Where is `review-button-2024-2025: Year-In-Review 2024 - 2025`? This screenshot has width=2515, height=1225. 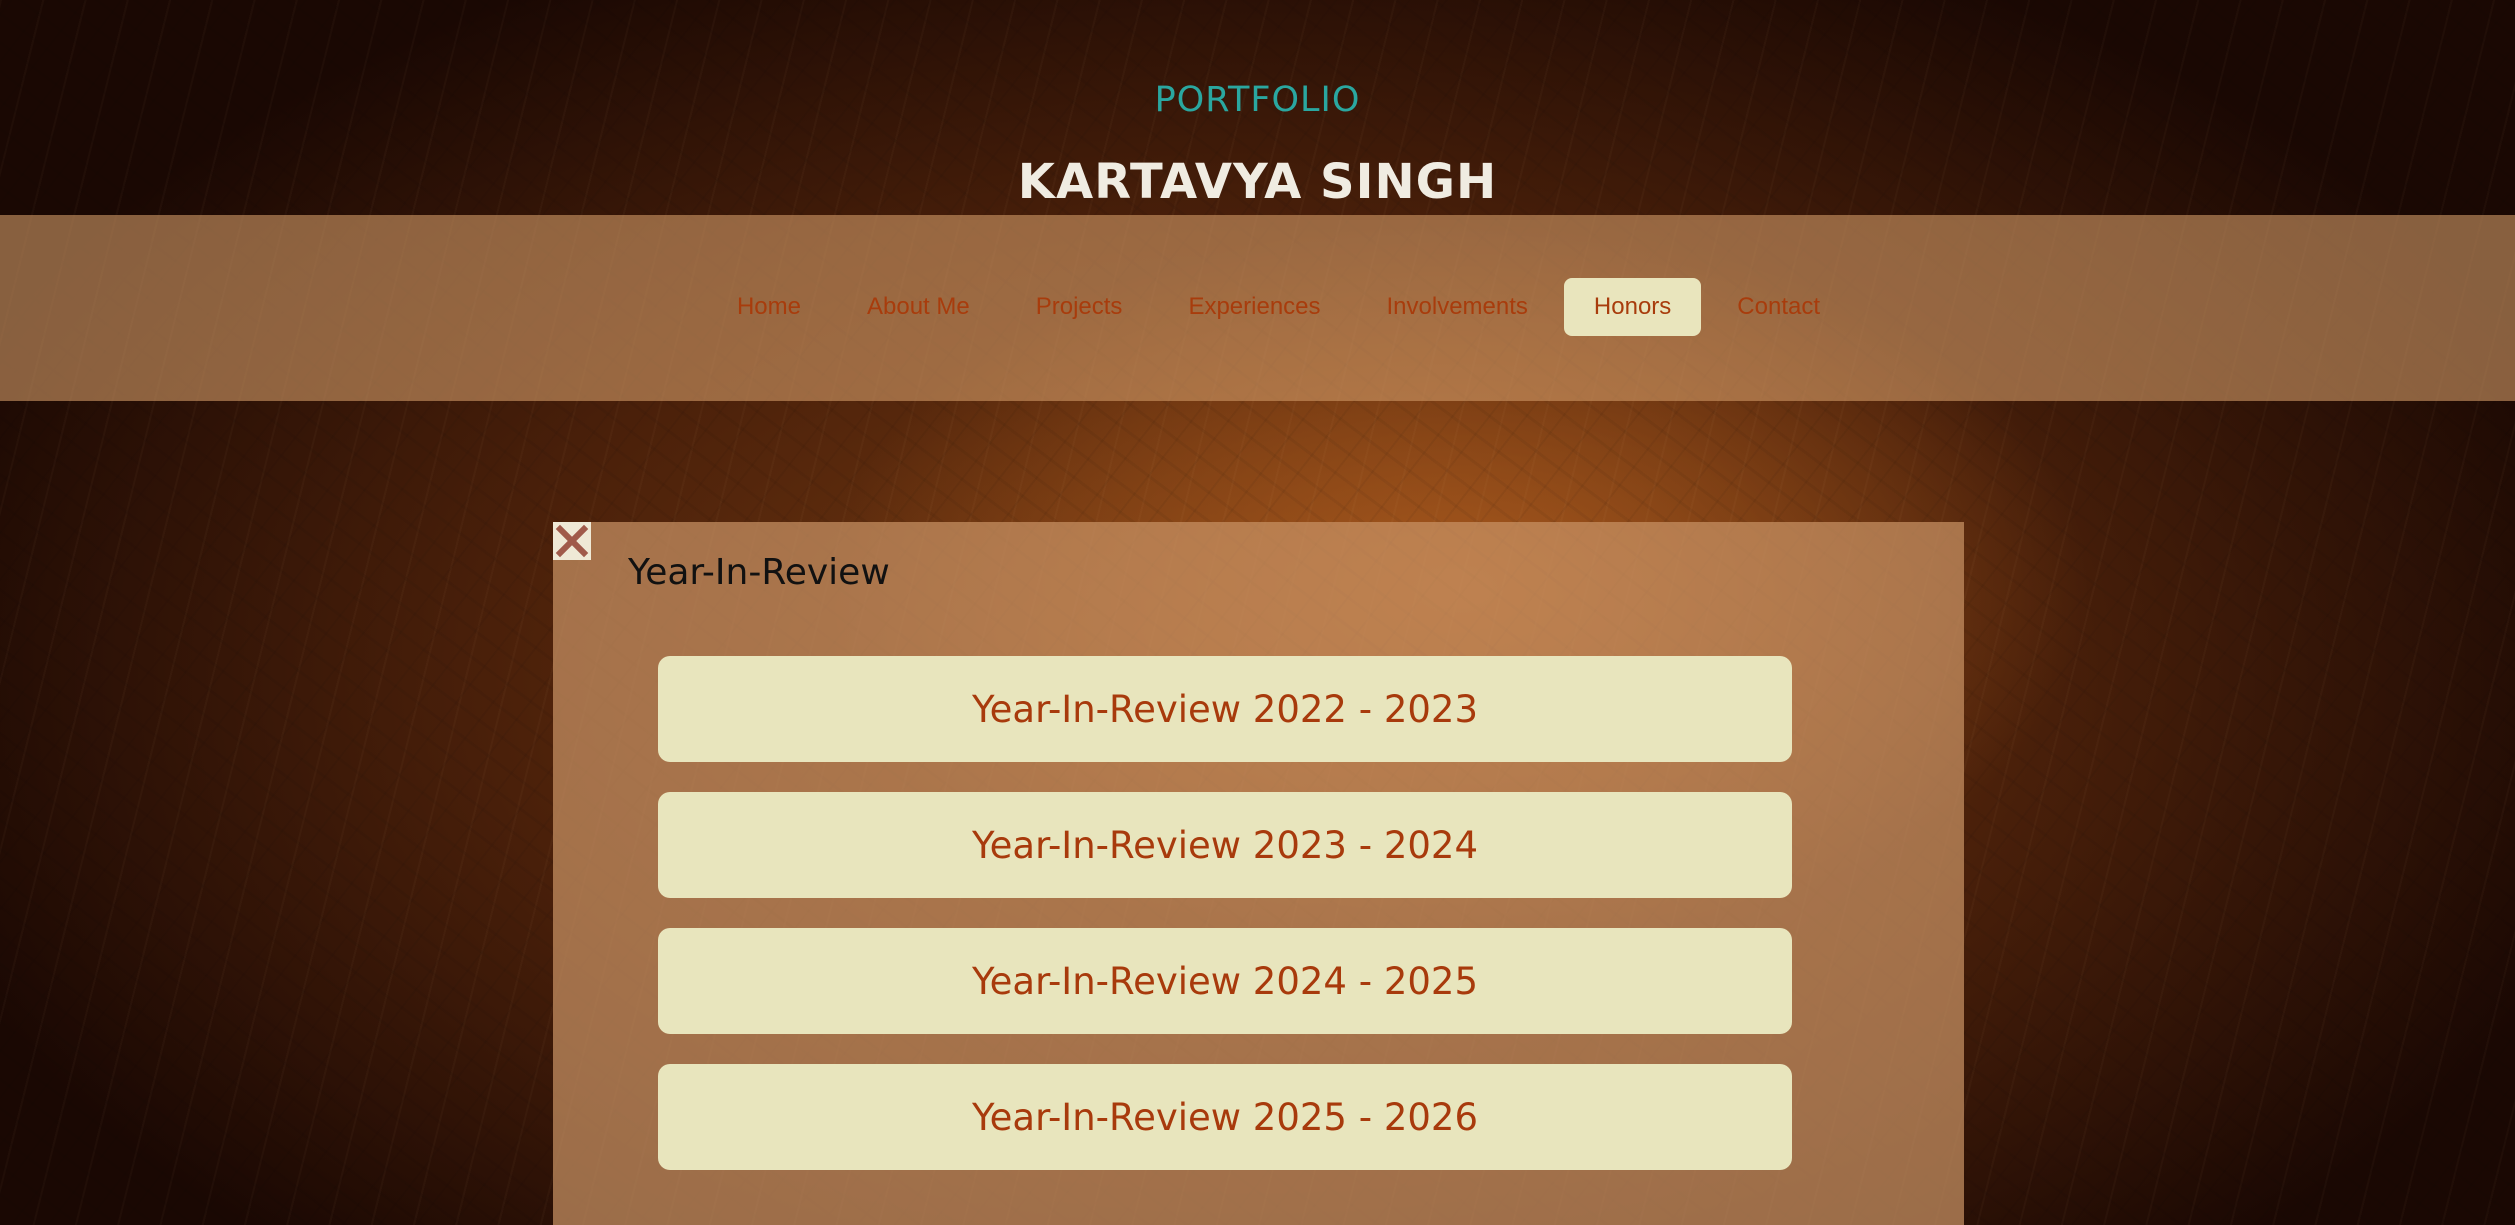 review-button-2024-2025: Year-In-Review 2024 - 2025 is located at coordinates (1225, 981).